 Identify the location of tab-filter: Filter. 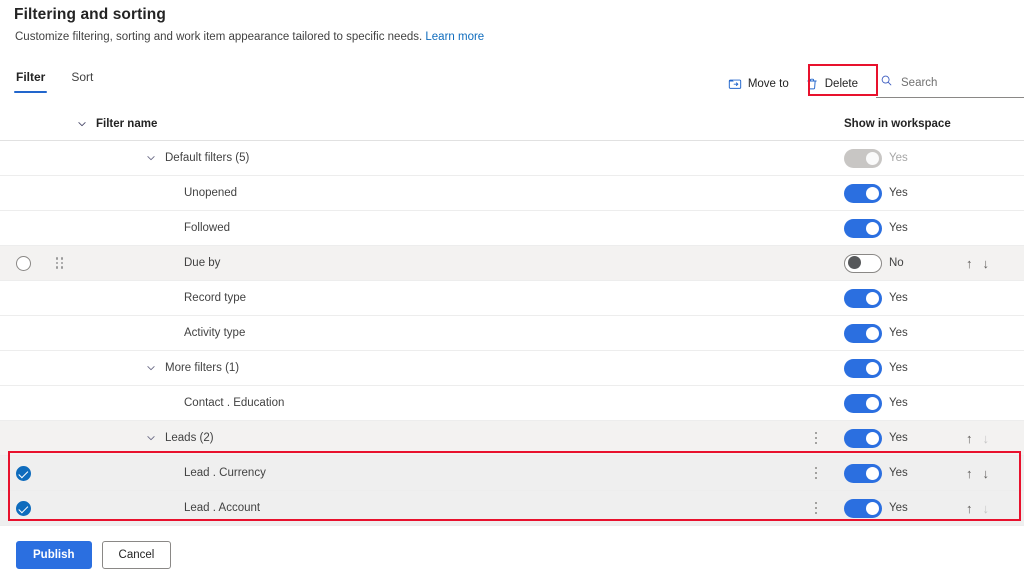
(31, 81).